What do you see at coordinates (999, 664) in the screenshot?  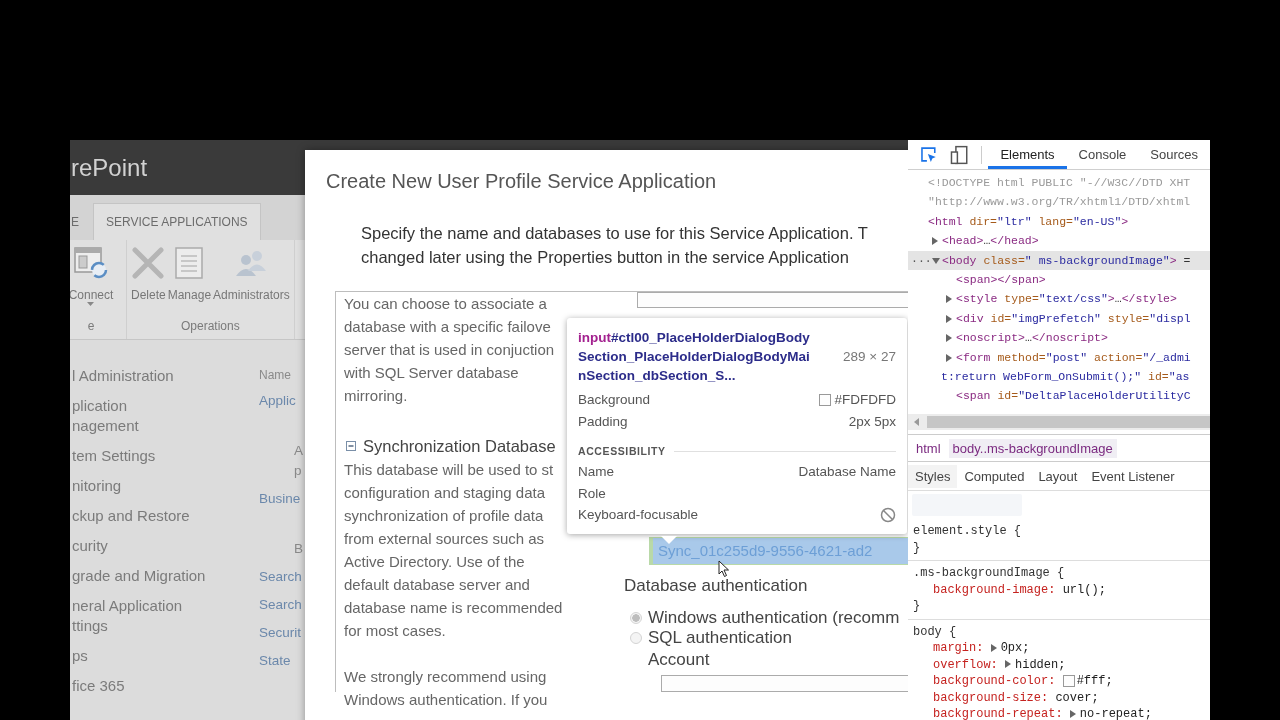 I see `css-declaration: overflow: hidden;` at bounding box center [999, 664].